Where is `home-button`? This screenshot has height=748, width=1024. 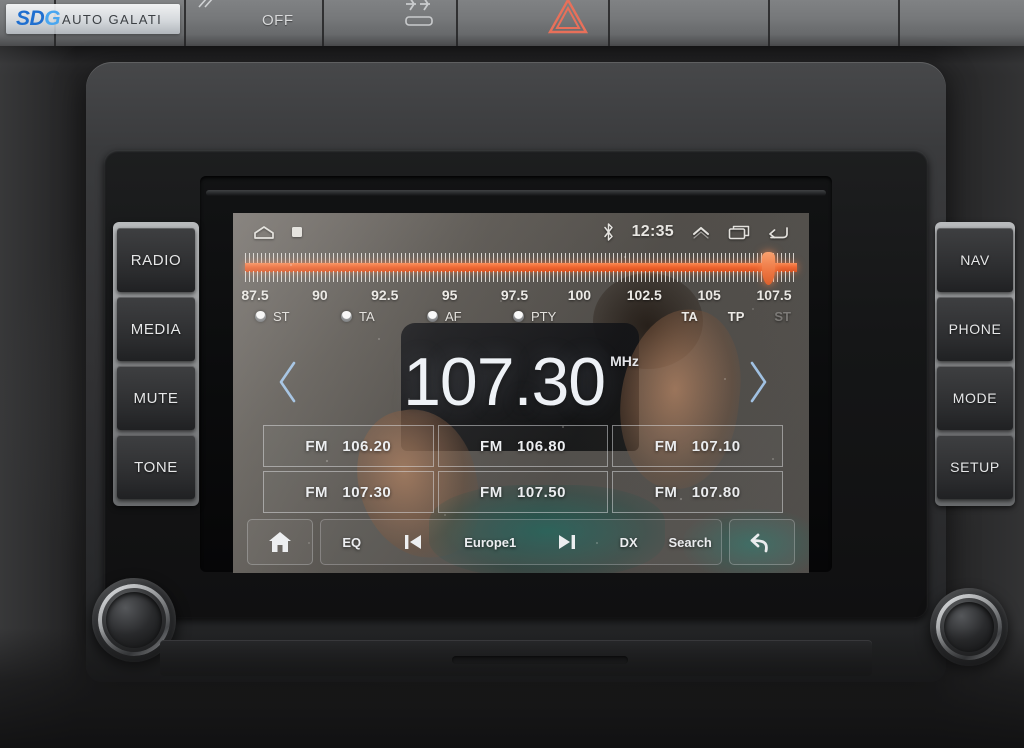 home-button is located at coordinates (280, 542).